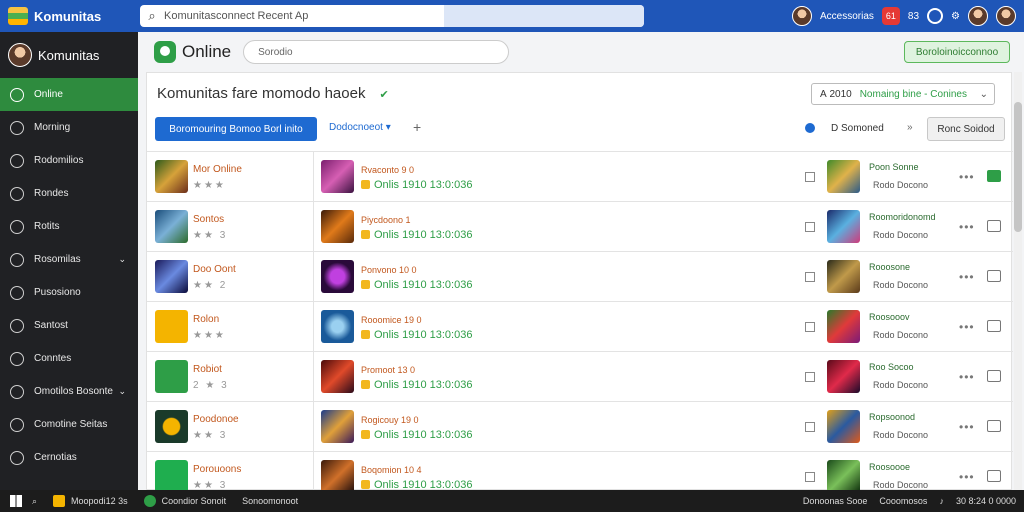 This screenshot has height=512, width=1024. What do you see at coordinates (889, 317) in the screenshot?
I see `friend-name: Roosooov` at bounding box center [889, 317].